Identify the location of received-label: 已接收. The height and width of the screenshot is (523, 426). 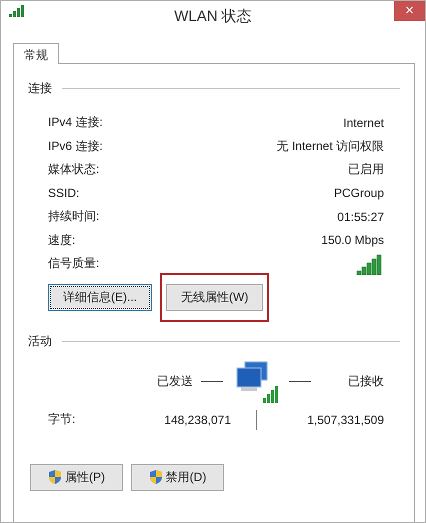
(366, 381).